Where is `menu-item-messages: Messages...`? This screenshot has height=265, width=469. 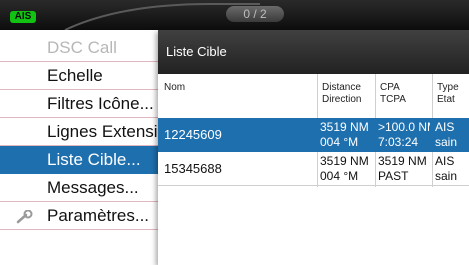 menu-item-messages: Messages... is located at coordinates (85, 188).